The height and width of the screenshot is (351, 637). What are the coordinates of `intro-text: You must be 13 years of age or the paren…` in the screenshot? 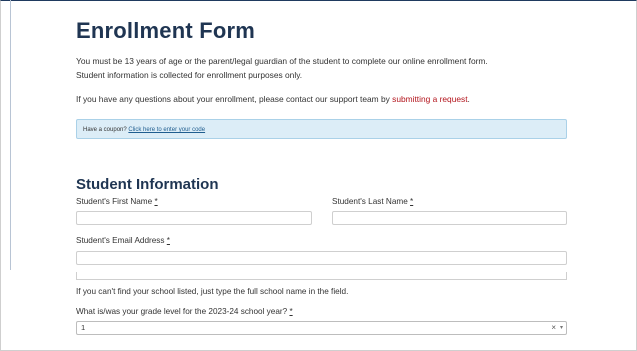 It's located at (323, 68).